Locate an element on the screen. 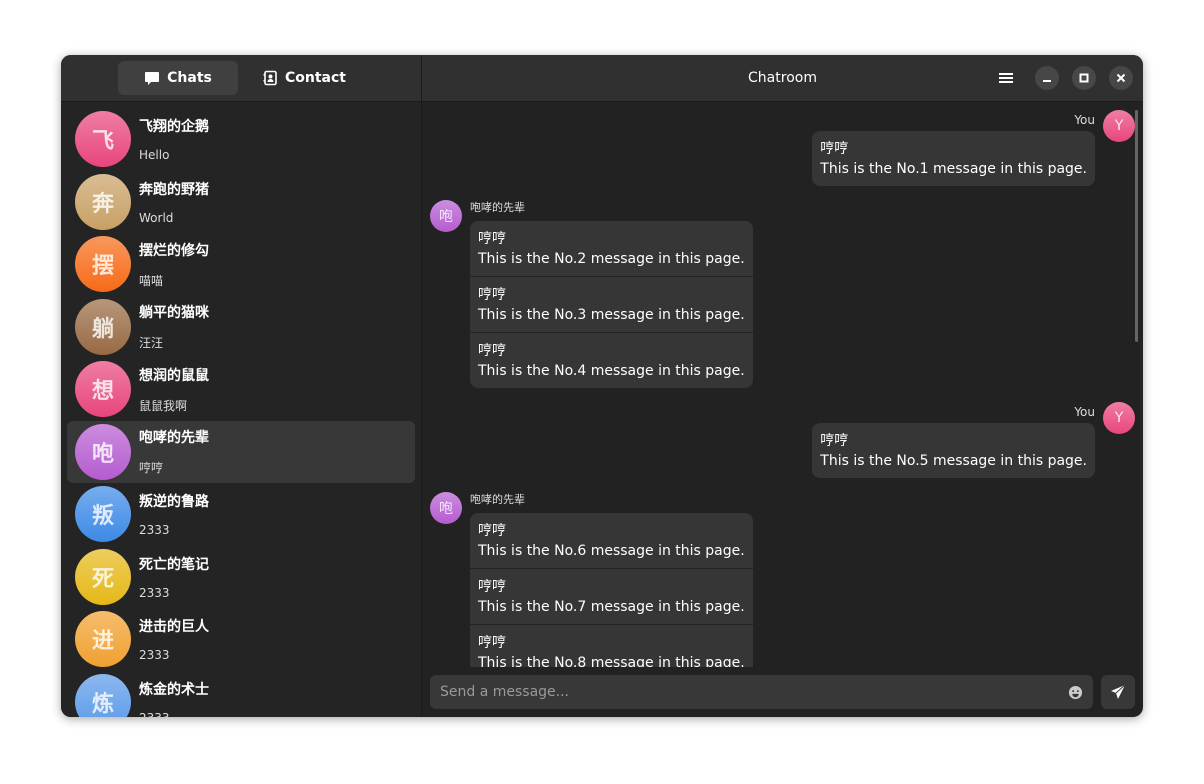 The width and height of the screenshot is (1204, 784). chat-preview: 鼠鼠我啊 is located at coordinates (163, 405).